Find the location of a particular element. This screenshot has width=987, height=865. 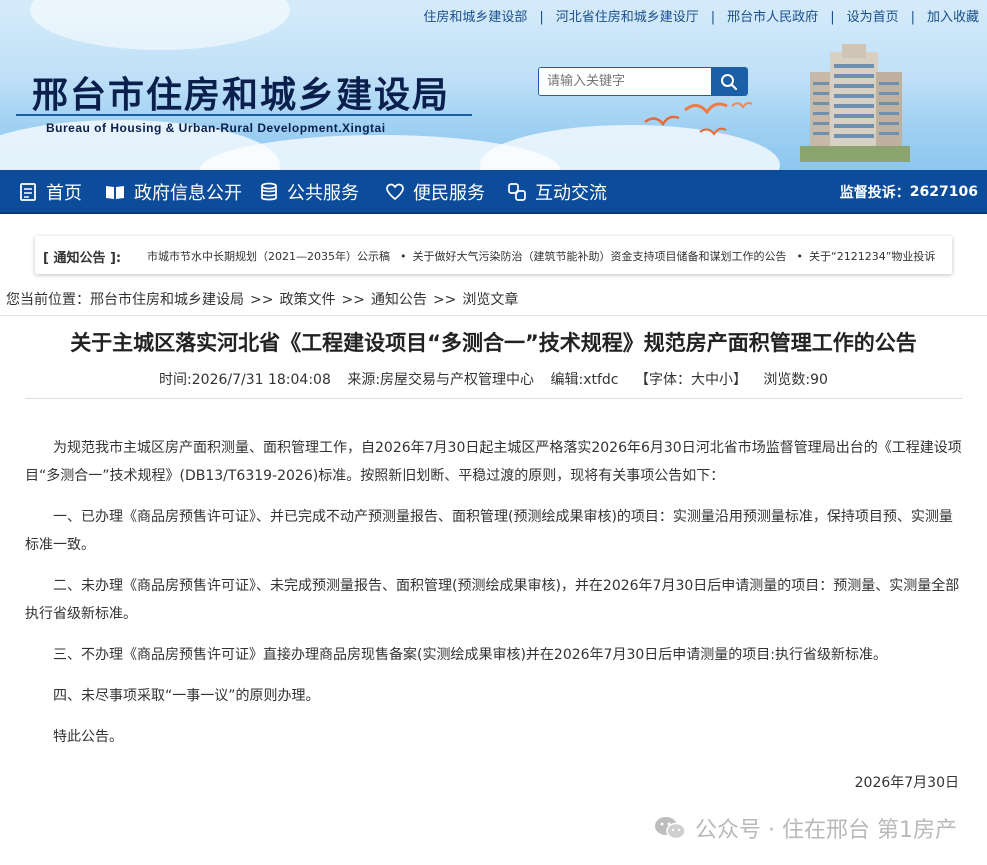

building-image is located at coordinates (855, 103).